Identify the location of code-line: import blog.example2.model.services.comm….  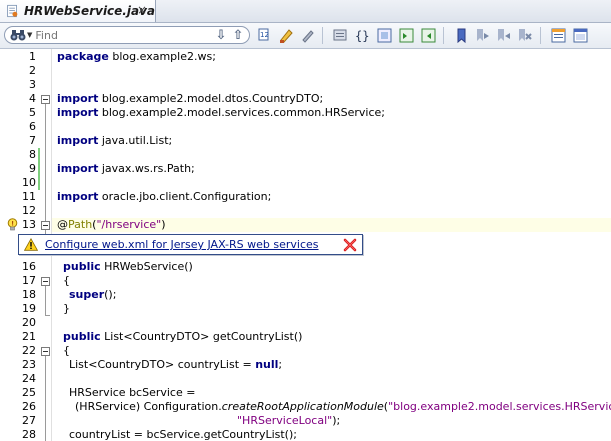
(221, 112).